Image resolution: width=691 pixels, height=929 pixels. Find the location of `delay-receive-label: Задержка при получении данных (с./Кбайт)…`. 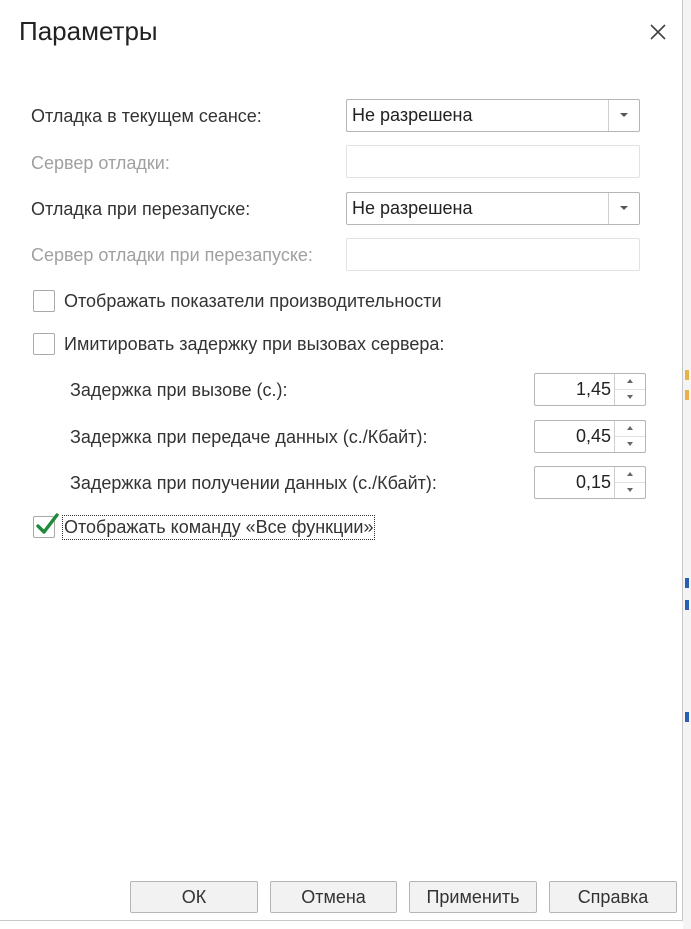

delay-receive-label: Задержка при получении данных (с./Кбайт)… is located at coordinates (253, 483).